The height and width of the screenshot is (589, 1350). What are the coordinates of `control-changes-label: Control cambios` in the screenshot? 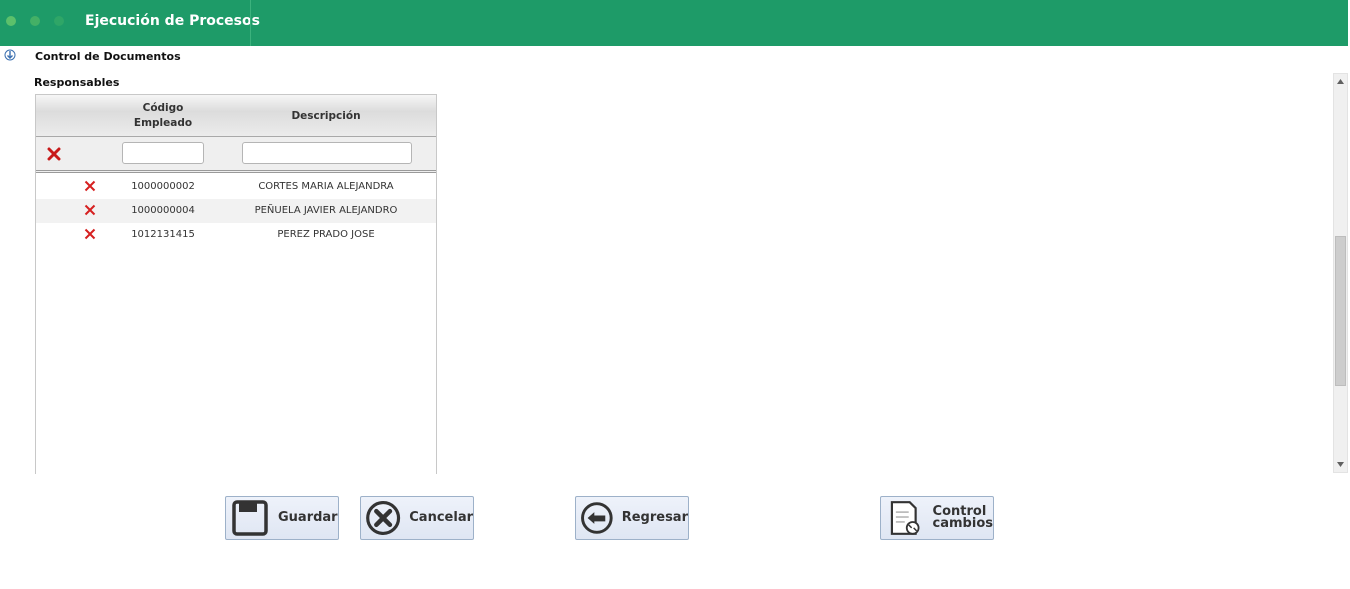 It's located at (962, 518).